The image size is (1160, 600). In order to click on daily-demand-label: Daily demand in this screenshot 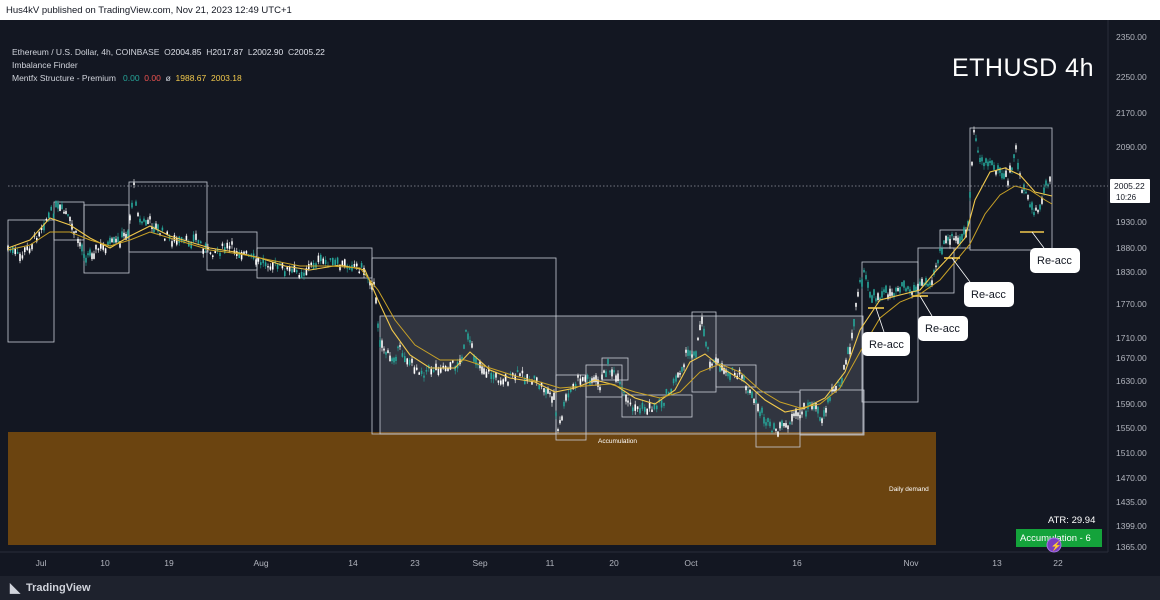, I will do `click(909, 489)`.